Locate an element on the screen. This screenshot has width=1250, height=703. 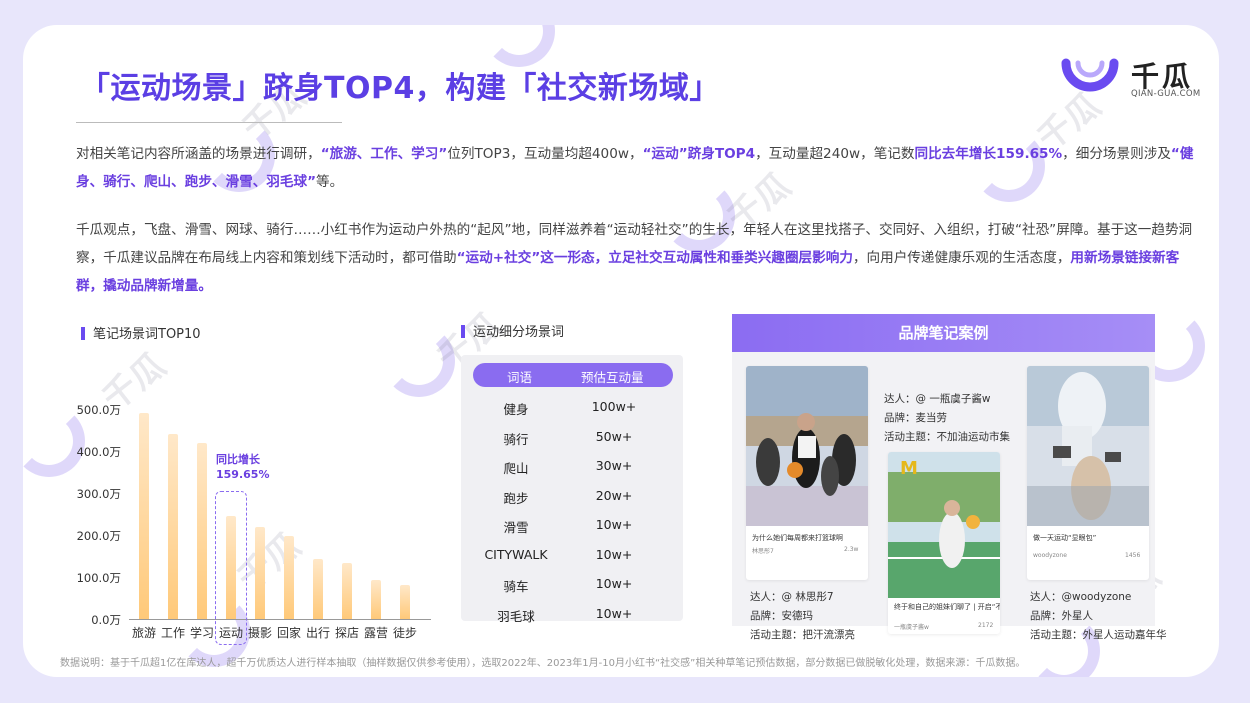
table-row: 滑雪 10w+ is located at coordinates (572, 526).